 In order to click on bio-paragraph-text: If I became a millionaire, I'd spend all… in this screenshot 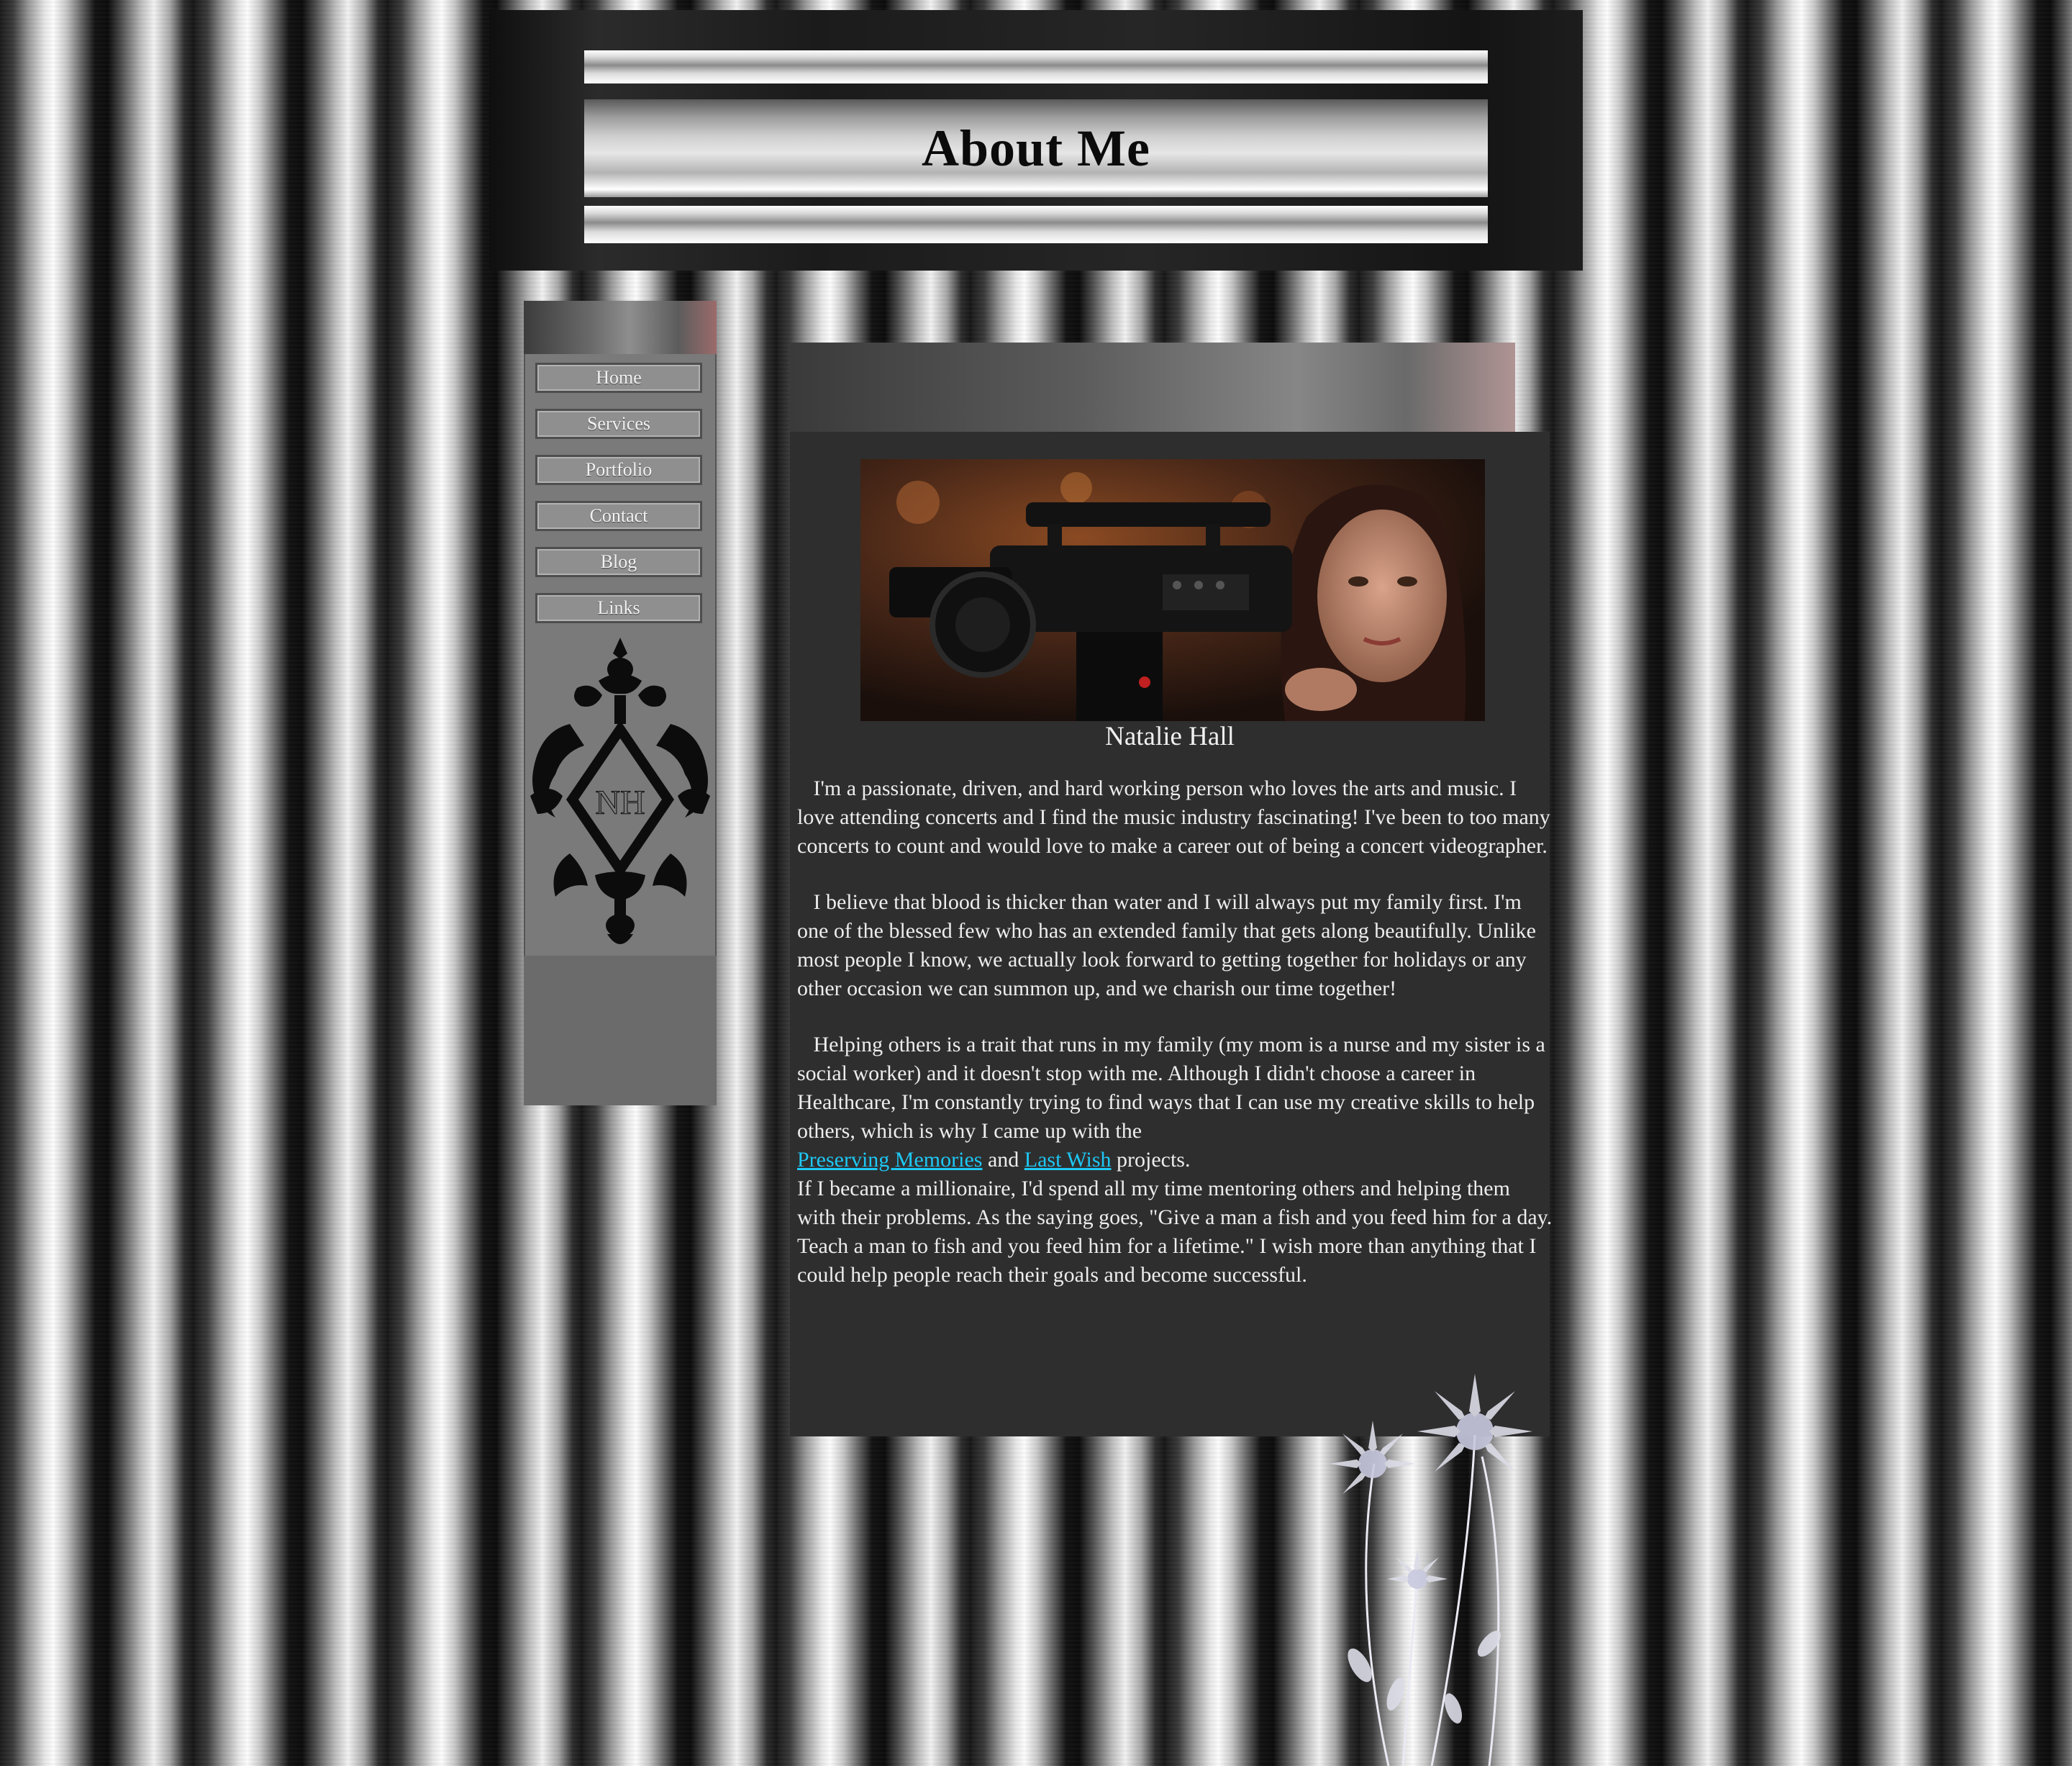, I will do `click(1175, 1232)`.